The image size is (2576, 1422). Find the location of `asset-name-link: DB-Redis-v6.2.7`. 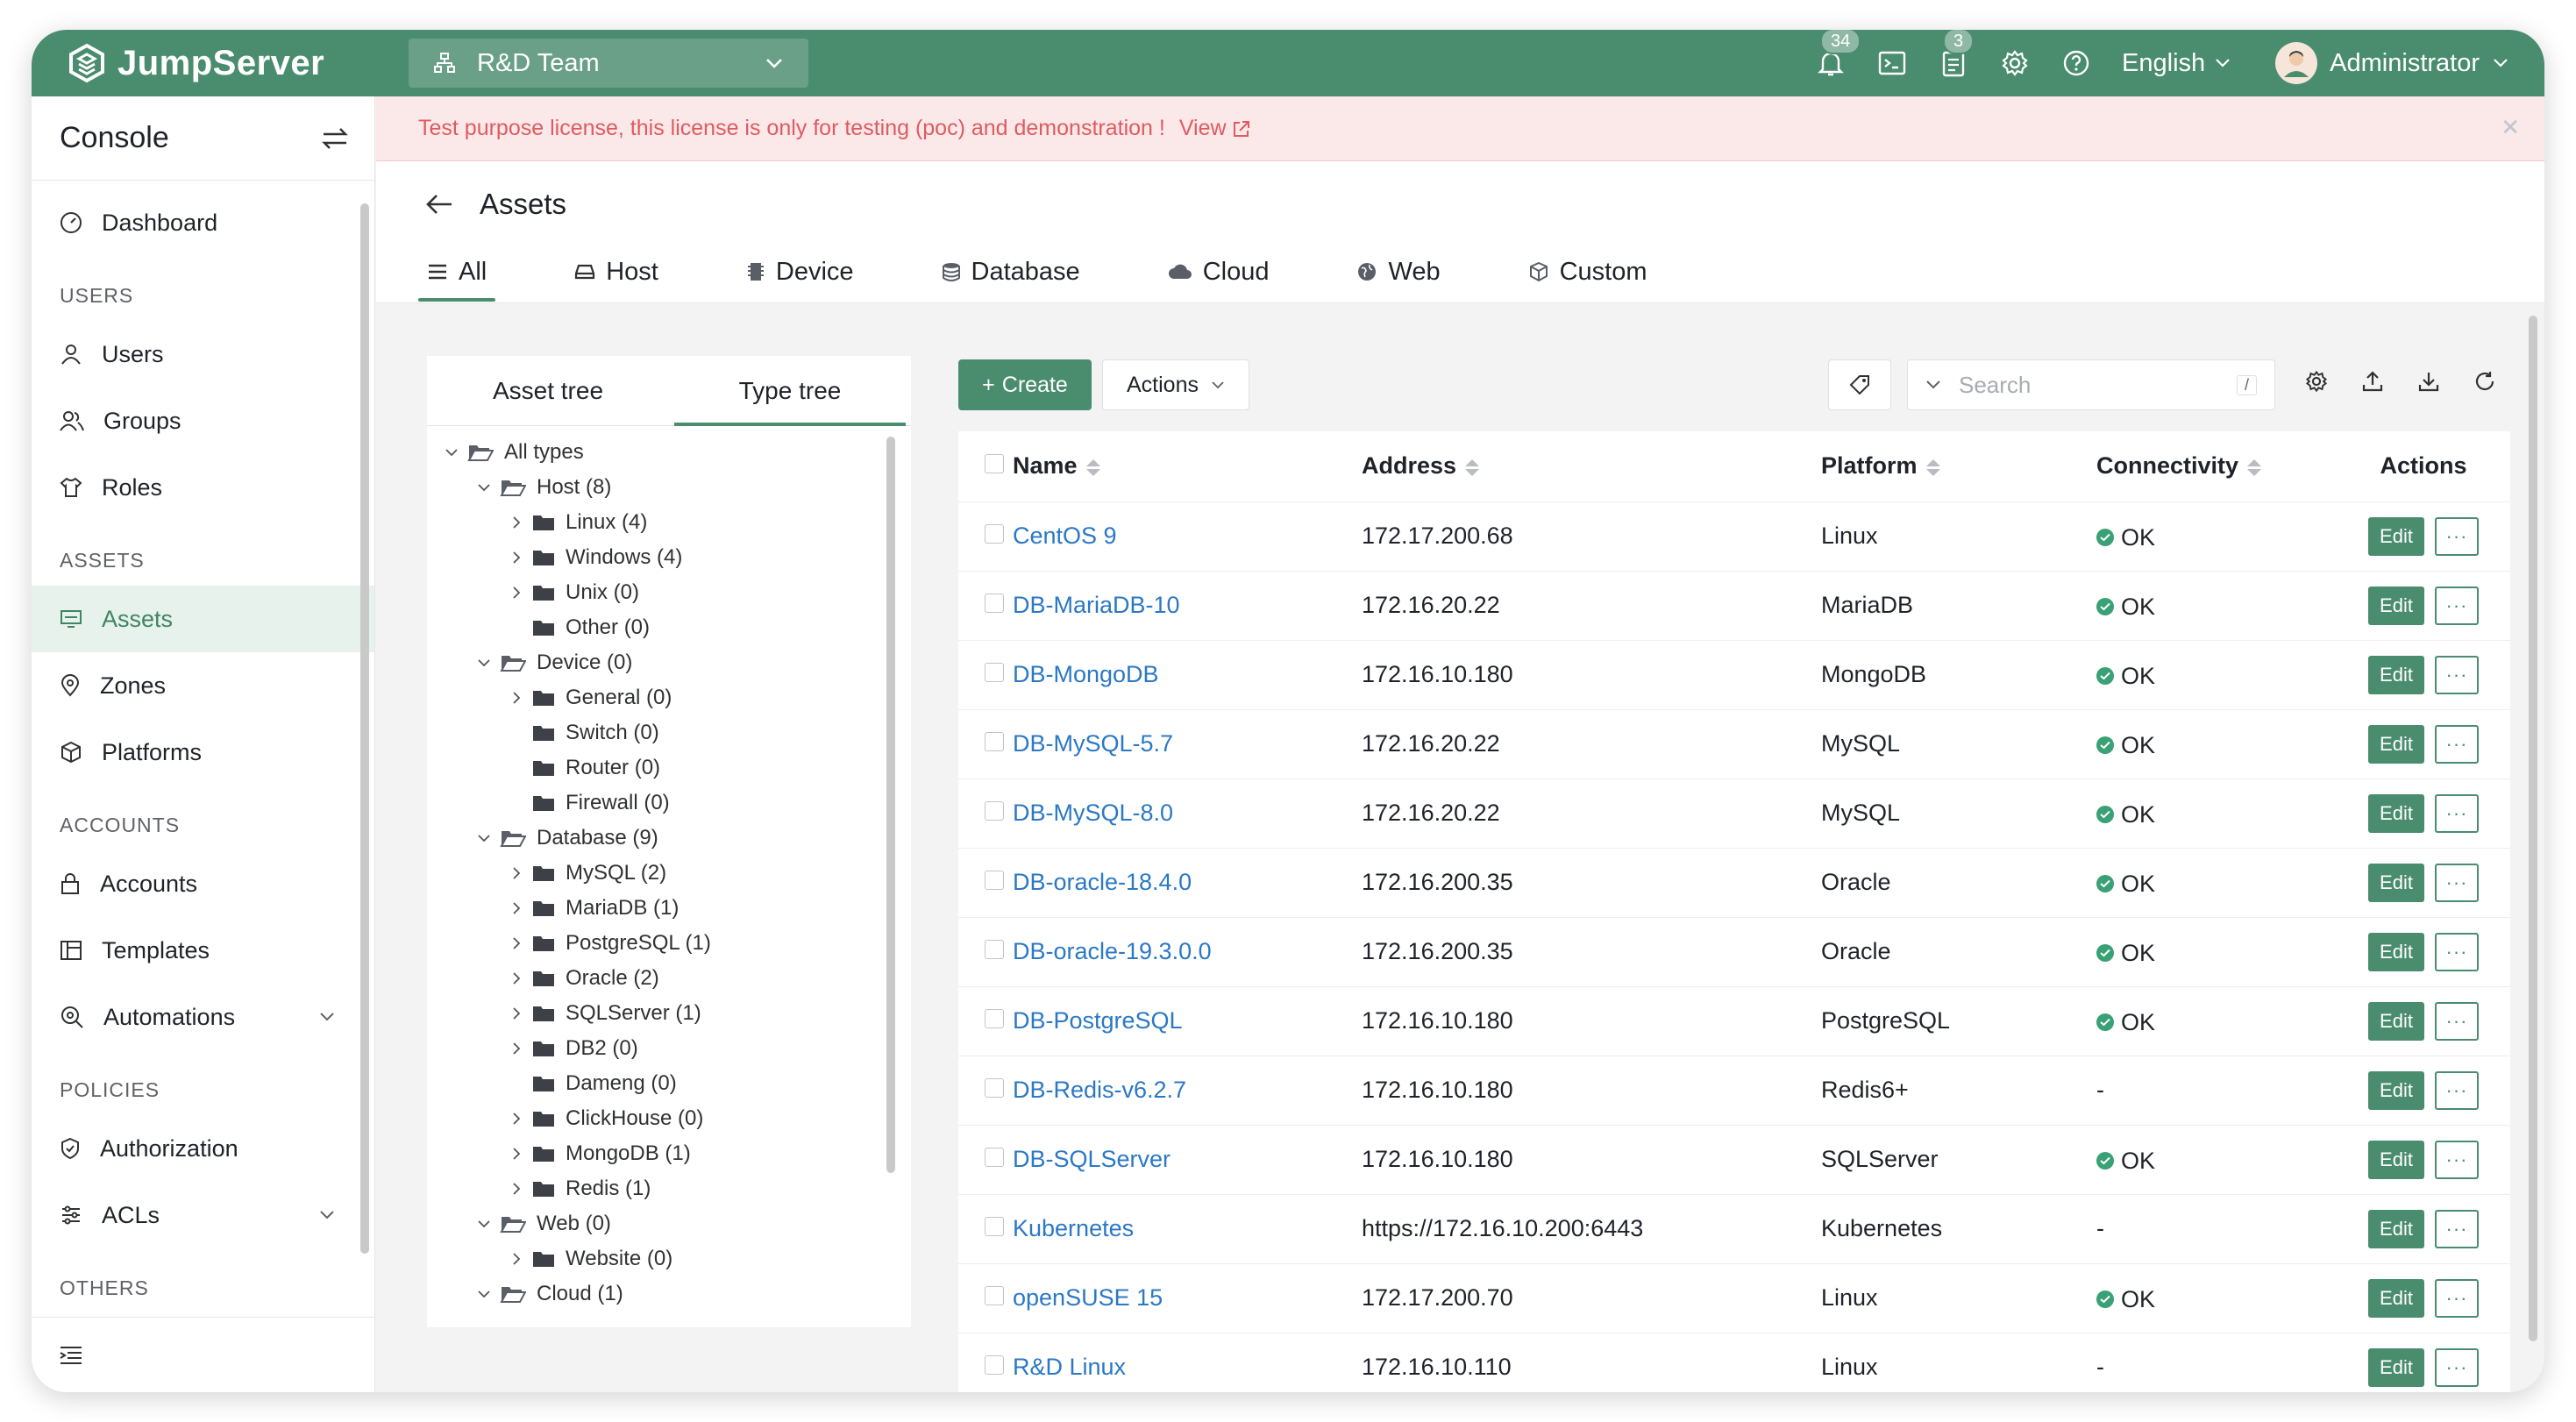

asset-name-link: DB-Redis-v6.2.7 is located at coordinates (1099, 1090).